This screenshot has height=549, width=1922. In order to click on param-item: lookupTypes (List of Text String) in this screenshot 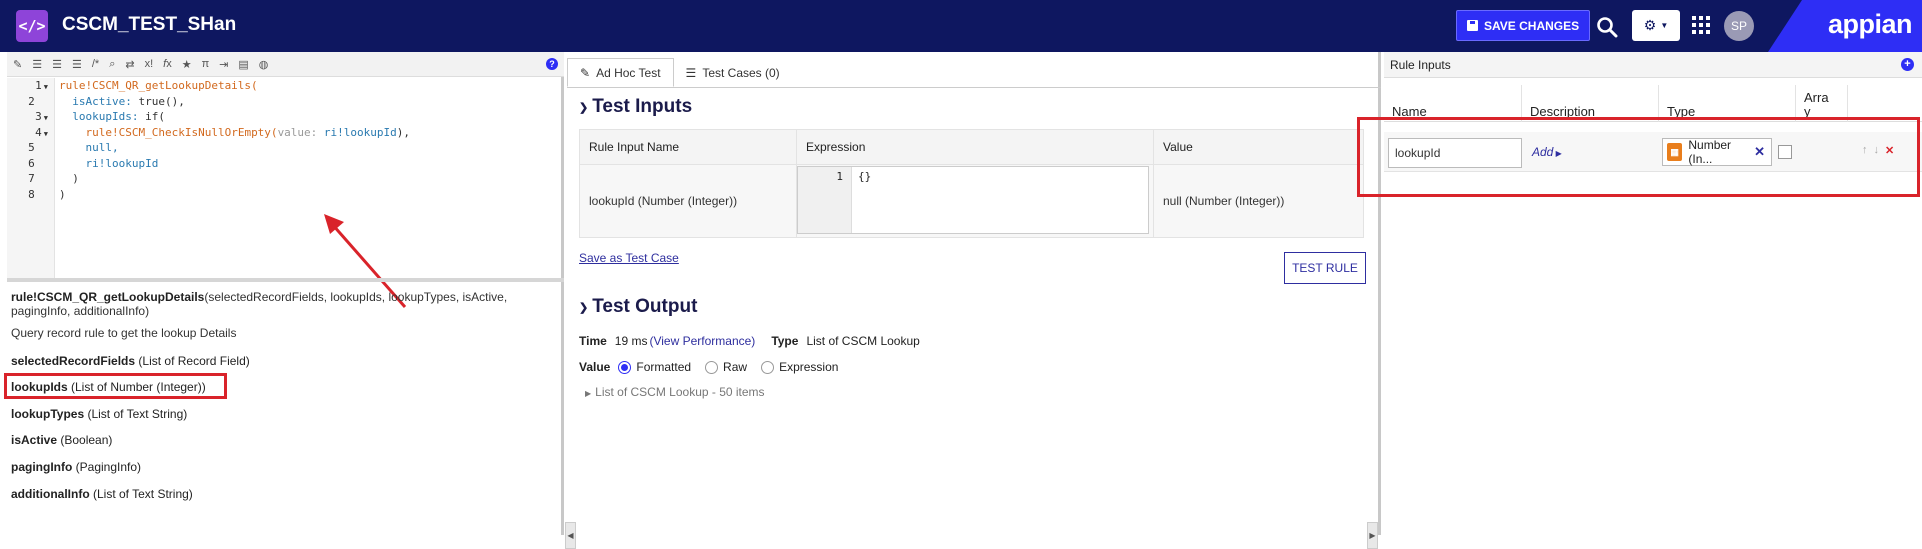, I will do `click(99, 414)`.